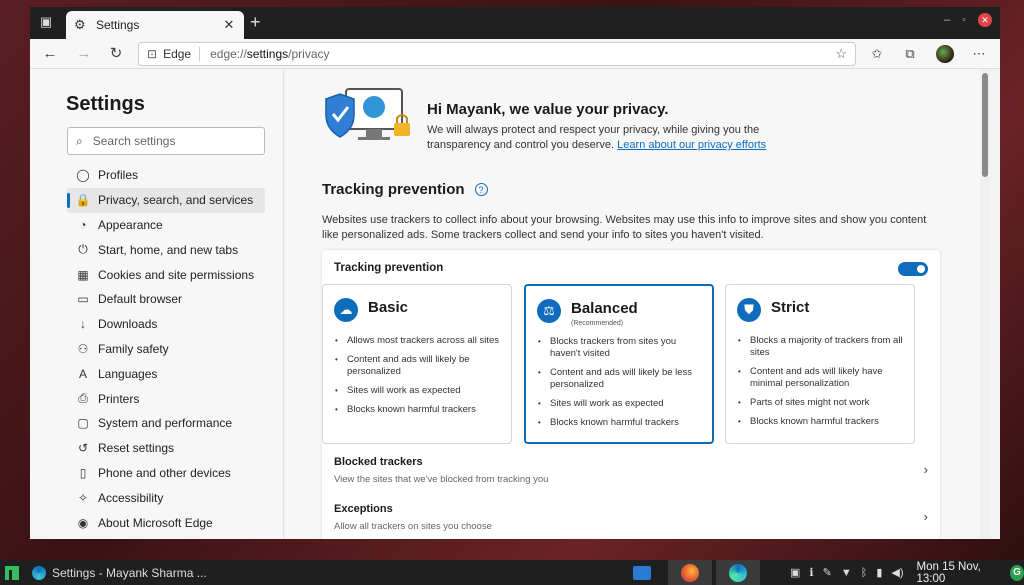  What do you see at coordinates (166, 274) in the screenshot?
I see `sidebar-item: ▦ Cookies and site permissions` at bounding box center [166, 274].